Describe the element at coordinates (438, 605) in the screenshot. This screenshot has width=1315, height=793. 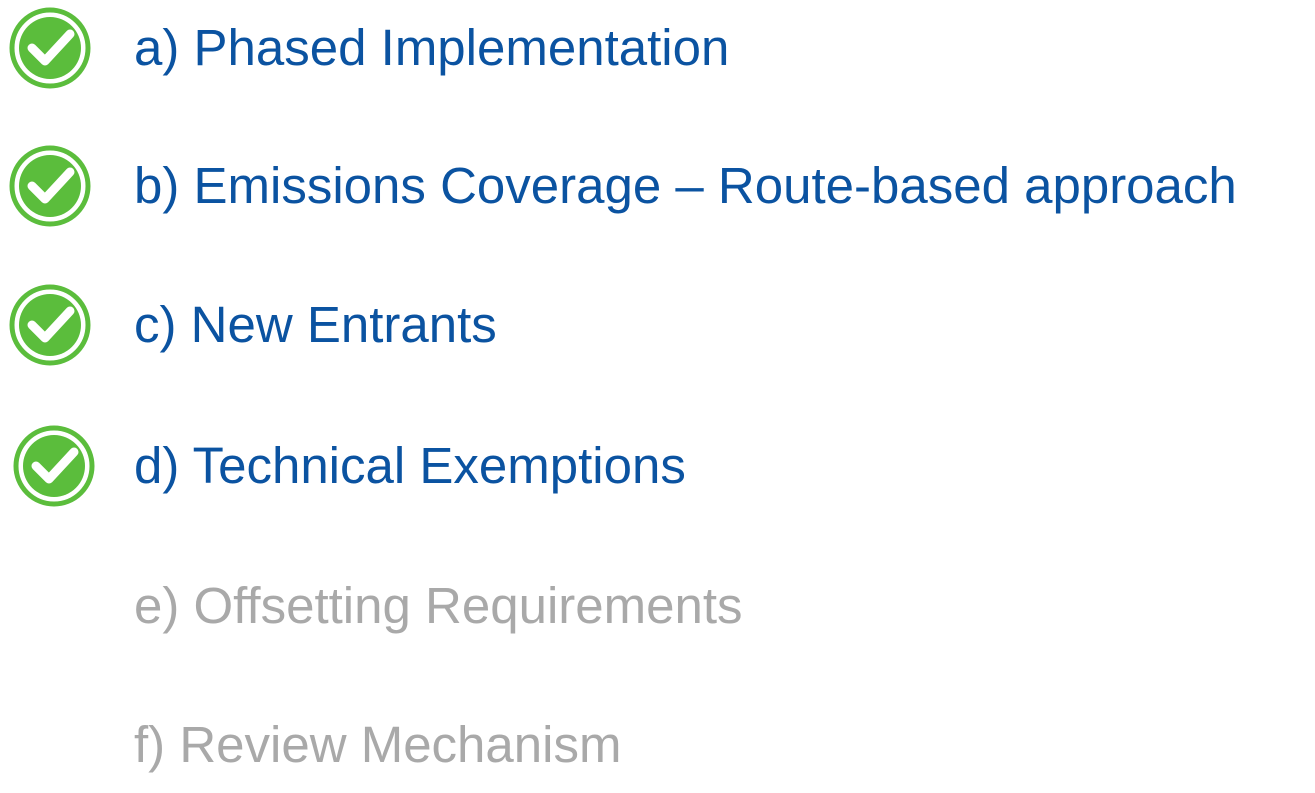
I see `checklist-item-label: e) Offsetting Requirements` at that location.